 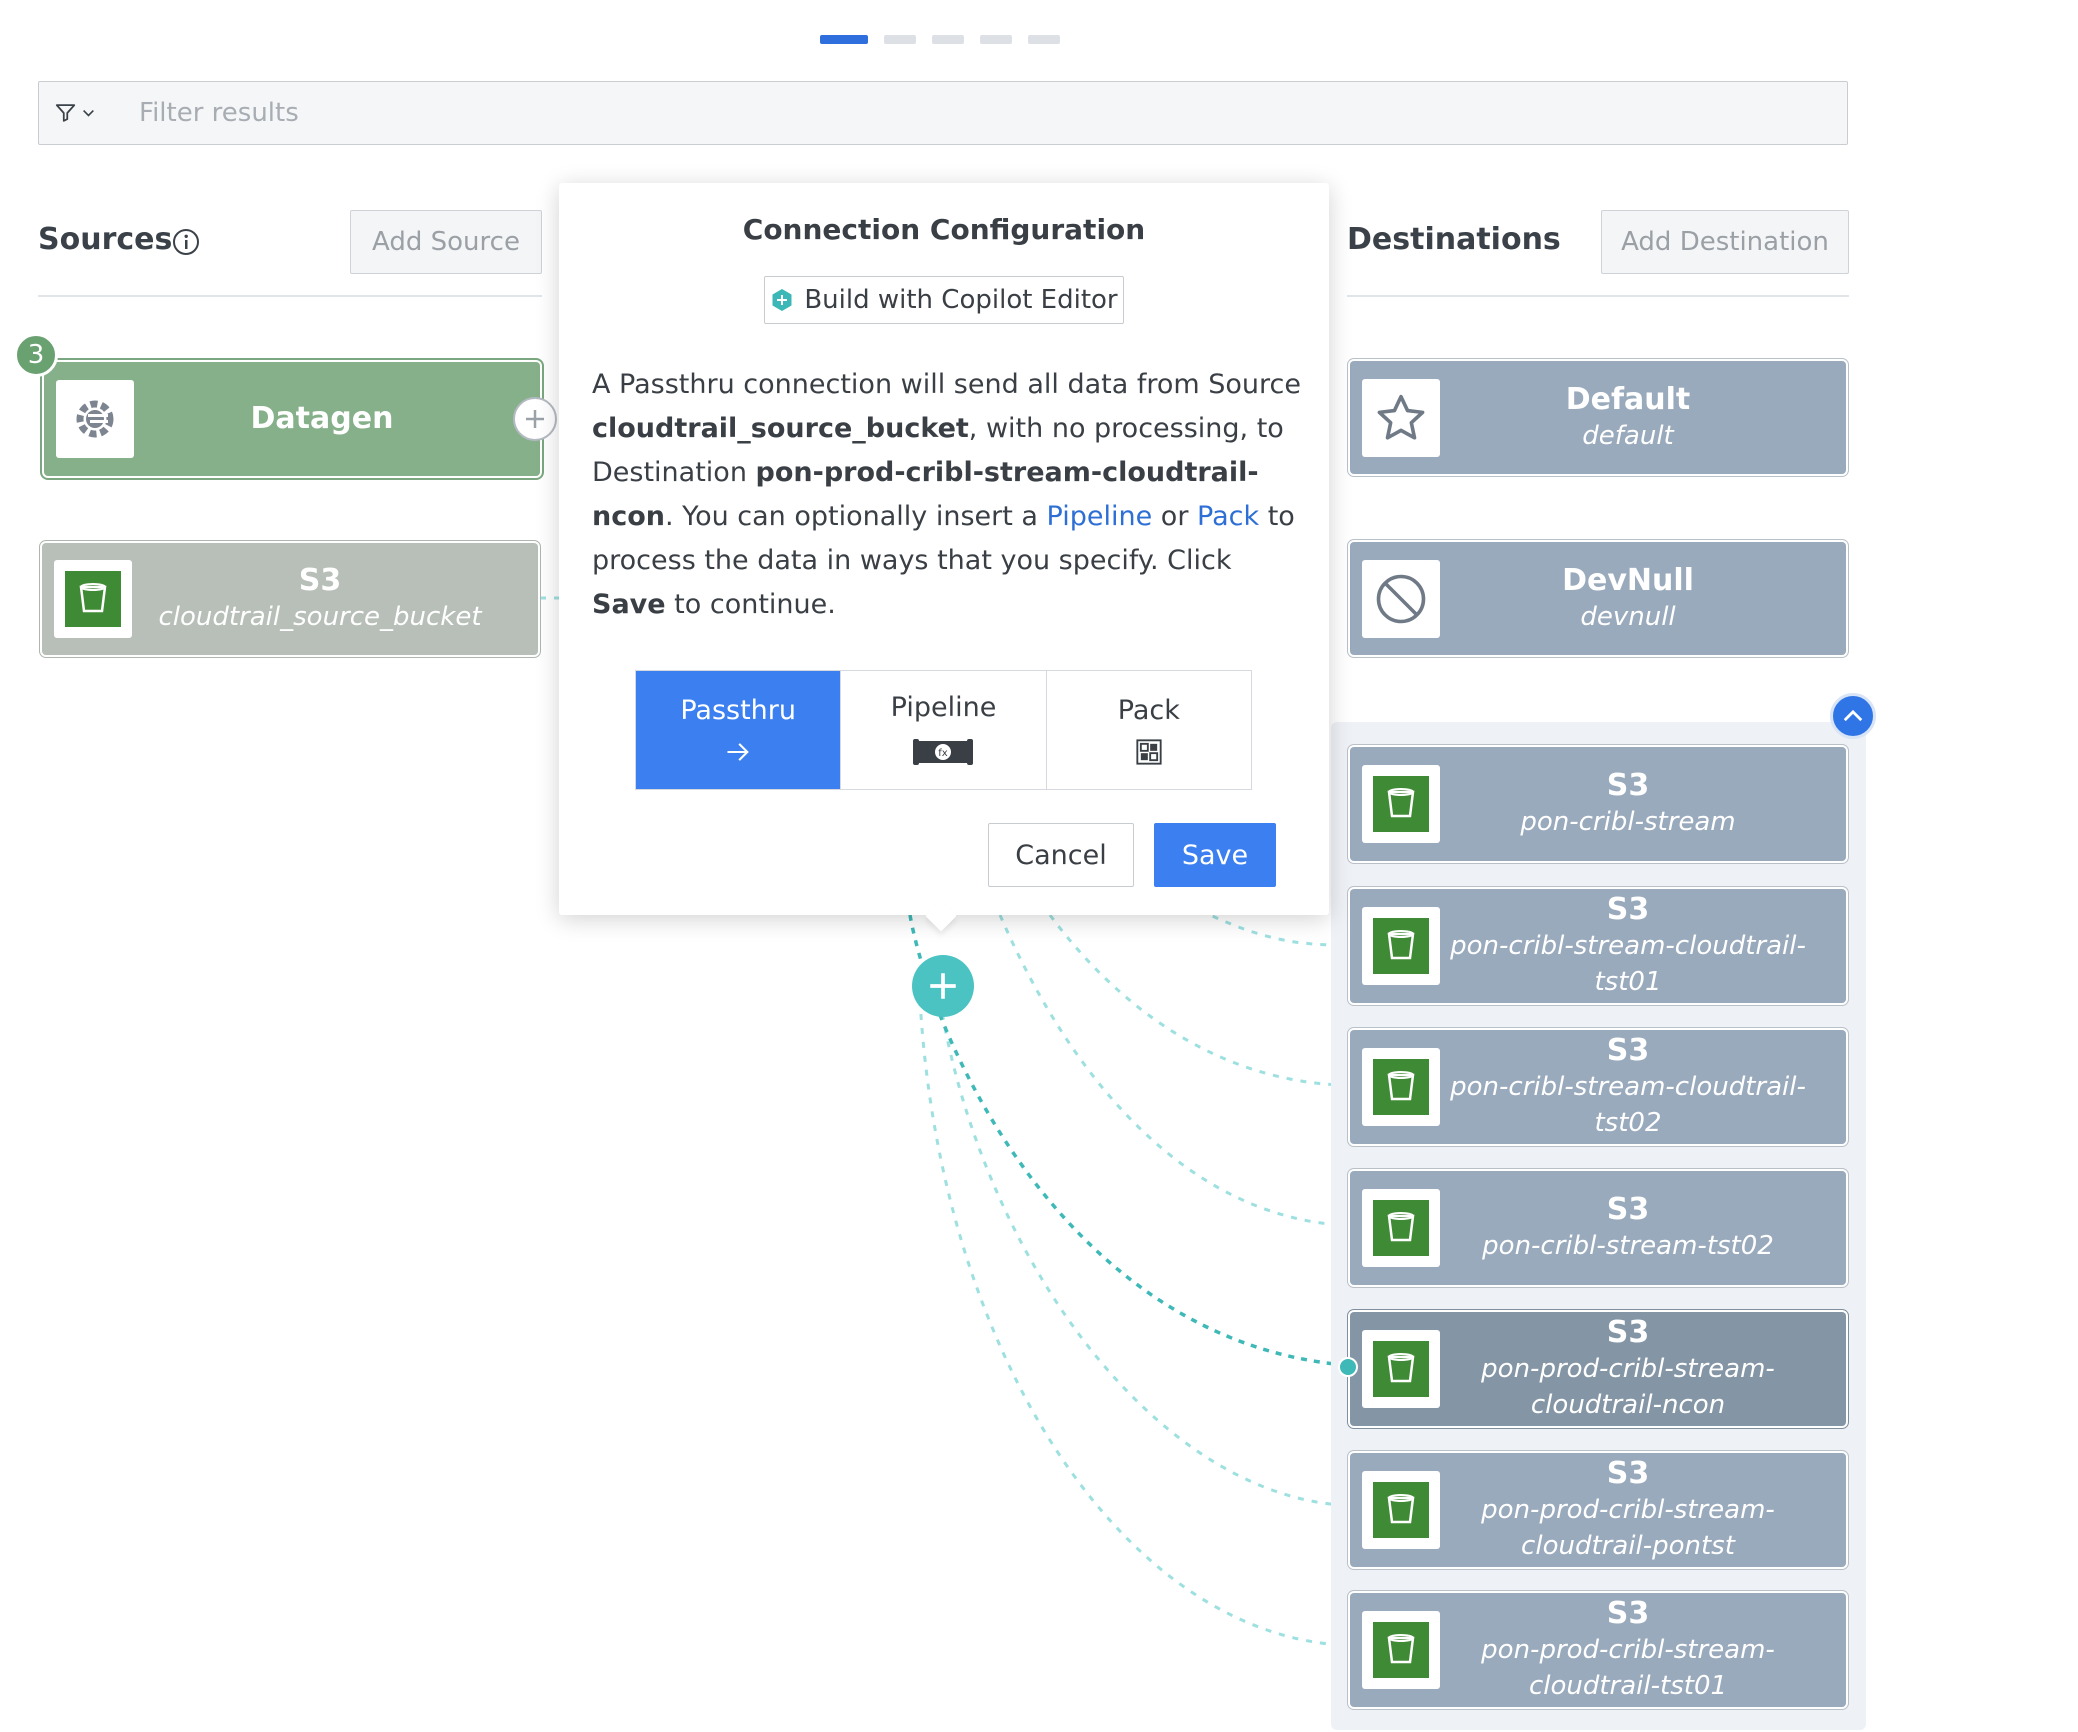 What do you see at coordinates (1598, 1228) in the screenshot?
I see `destination-card-s3: S3 pon-cribl-stream-tst02` at bounding box center [1598, 1228].